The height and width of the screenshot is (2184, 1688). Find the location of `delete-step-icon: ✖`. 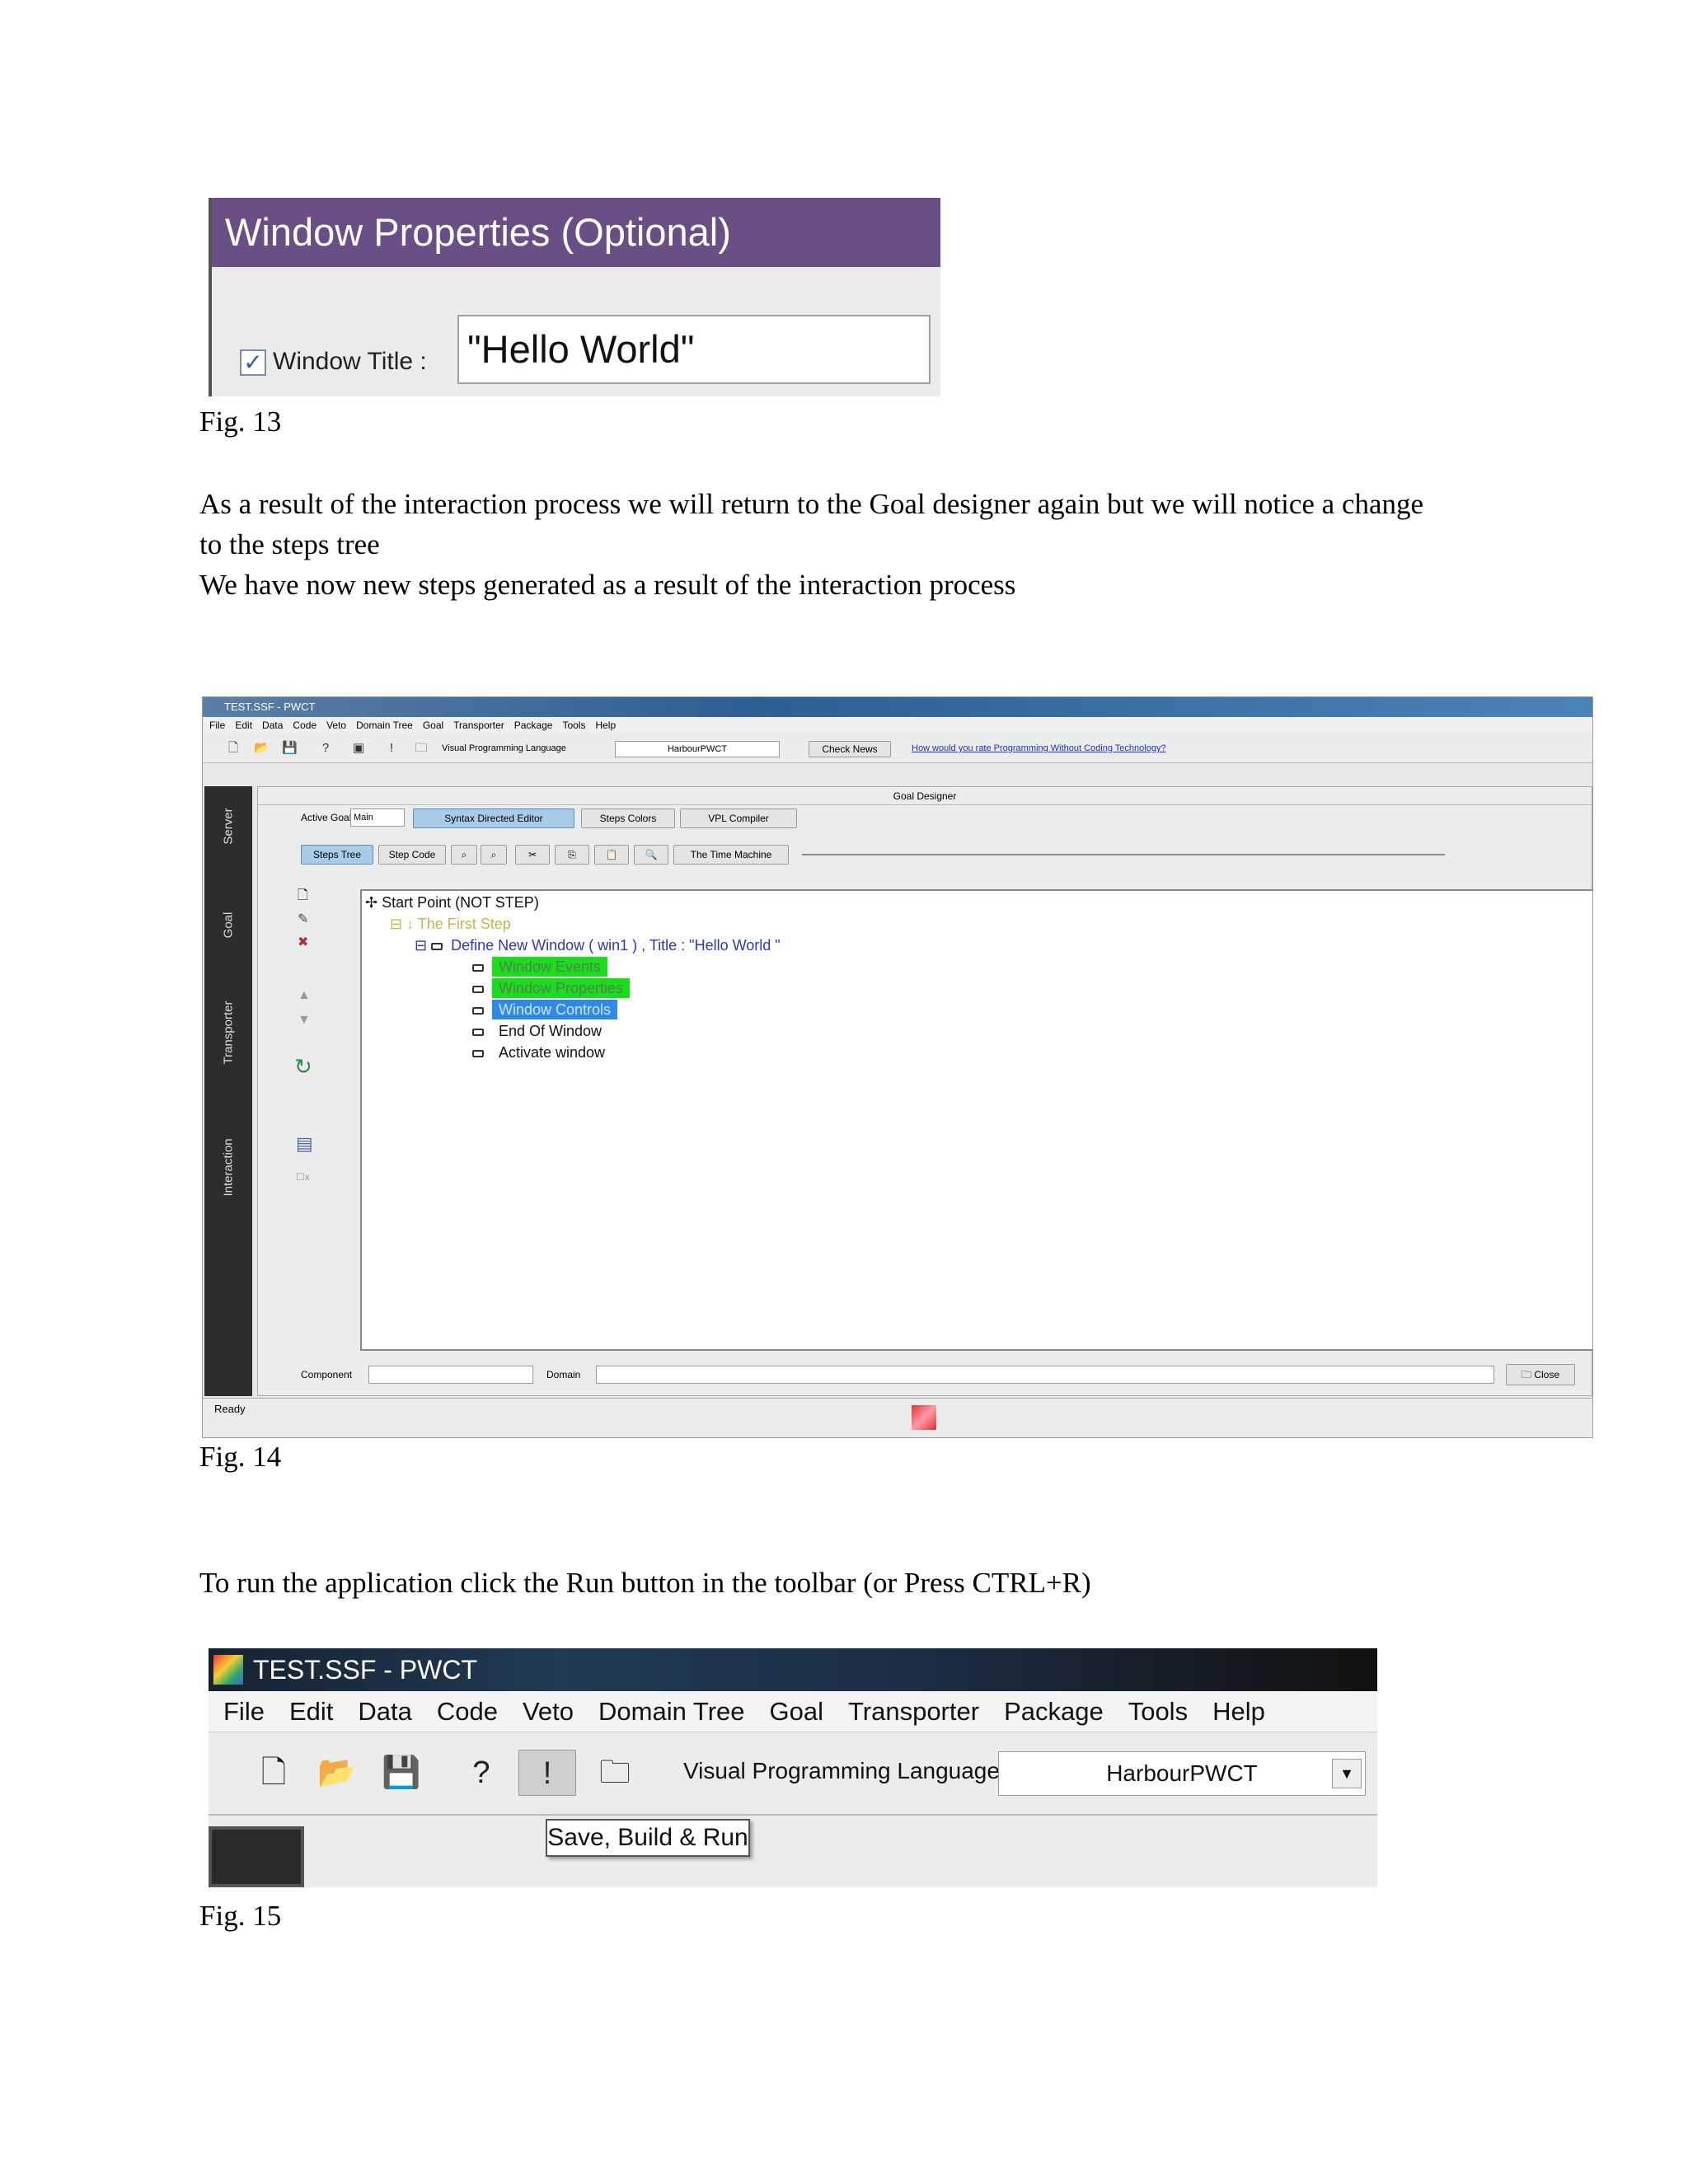

delete-step-icon: ✖ is located at coordinates (303, 942).